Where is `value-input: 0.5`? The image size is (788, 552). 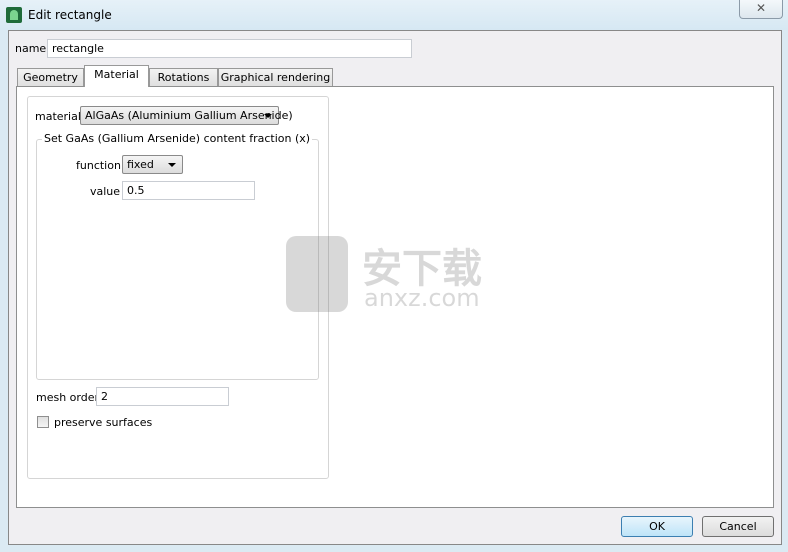 value-input: 0.5 is located at coordinates (188, 190).